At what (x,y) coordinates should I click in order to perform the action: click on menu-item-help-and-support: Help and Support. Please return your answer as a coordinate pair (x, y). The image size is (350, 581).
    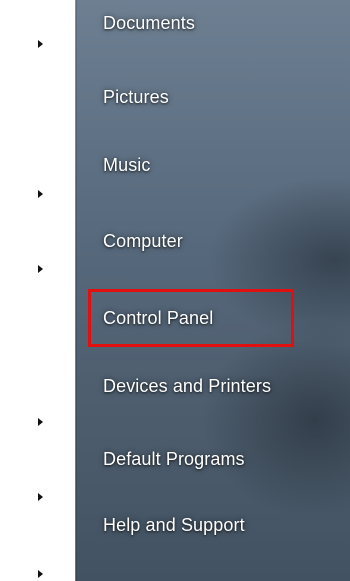
    Looking at the image, I should click on (212, 525).